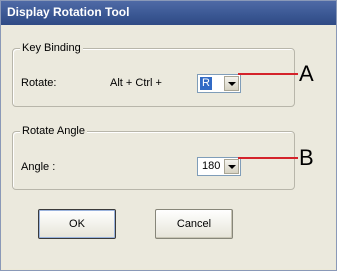  Describe the element at coordinates (219, 83) in the screenshot. I see `key-select: R` at that location.